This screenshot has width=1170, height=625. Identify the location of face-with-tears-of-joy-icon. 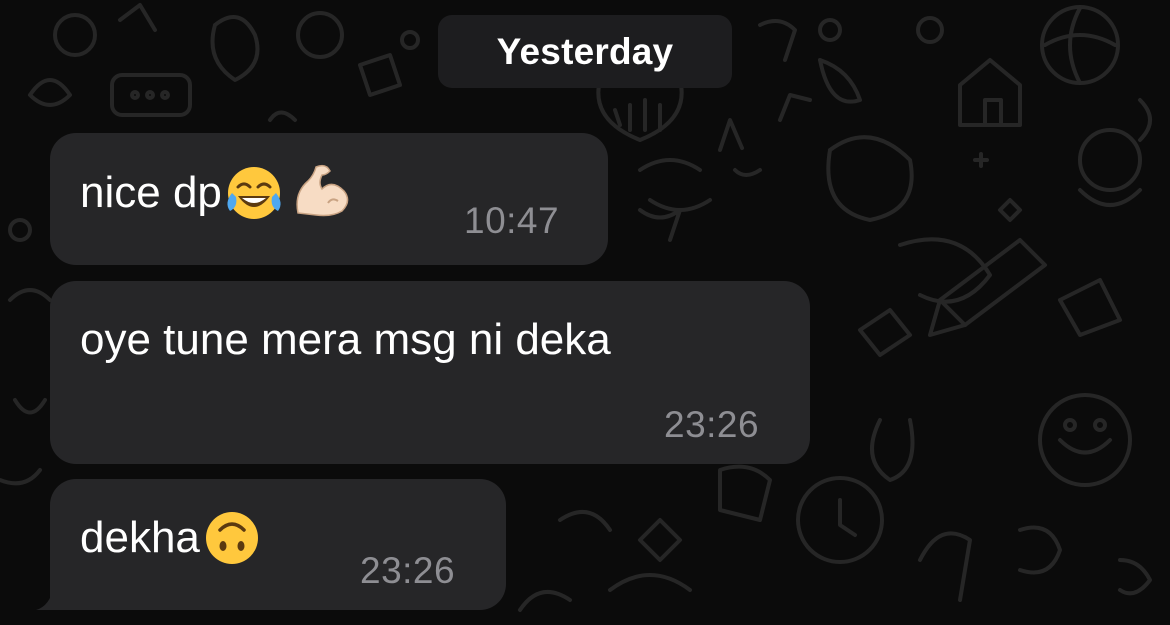
(254, 193).